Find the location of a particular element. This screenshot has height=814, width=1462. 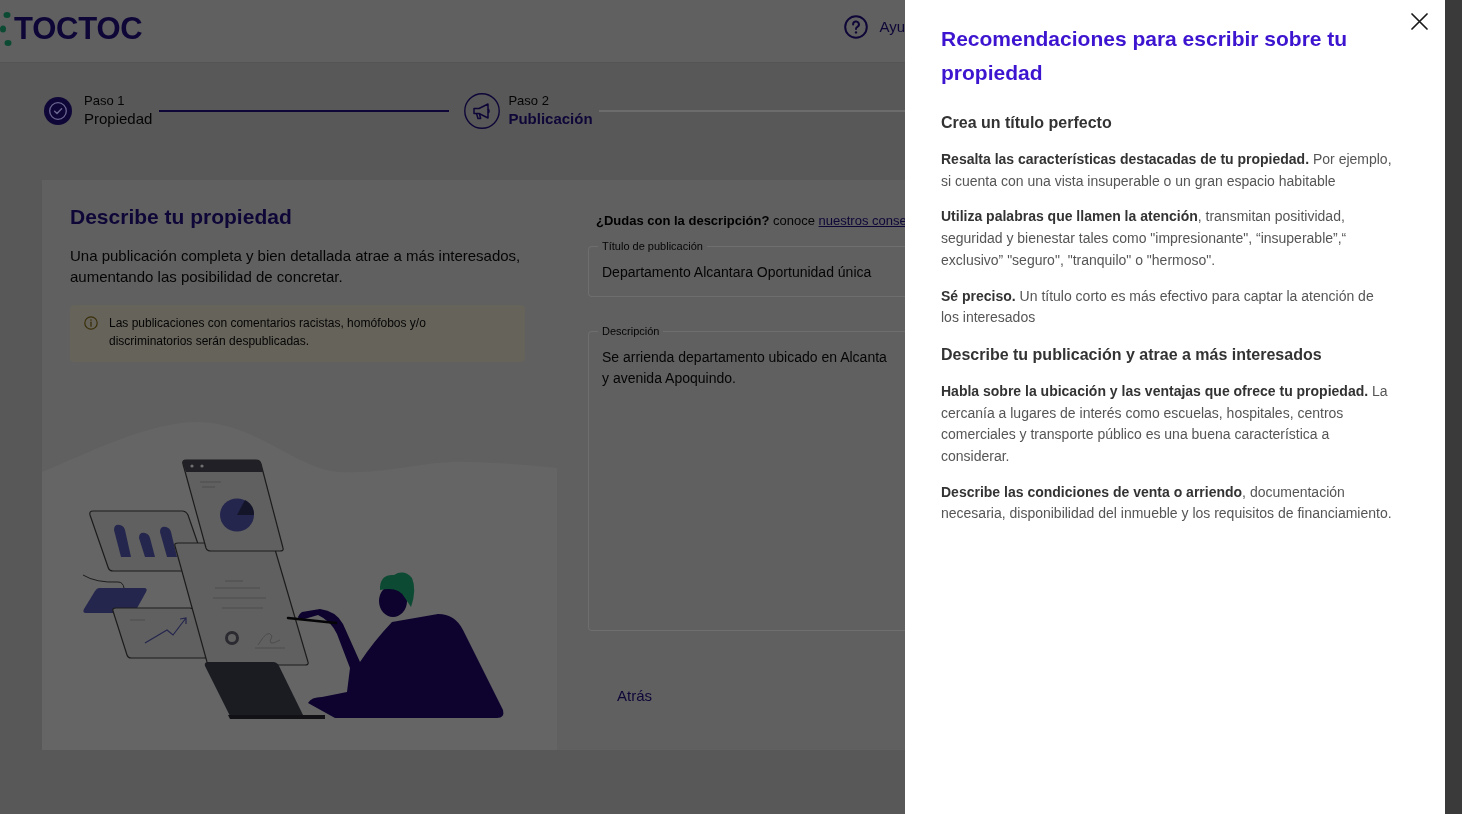

close-button is located at coordinates (1419, 21).